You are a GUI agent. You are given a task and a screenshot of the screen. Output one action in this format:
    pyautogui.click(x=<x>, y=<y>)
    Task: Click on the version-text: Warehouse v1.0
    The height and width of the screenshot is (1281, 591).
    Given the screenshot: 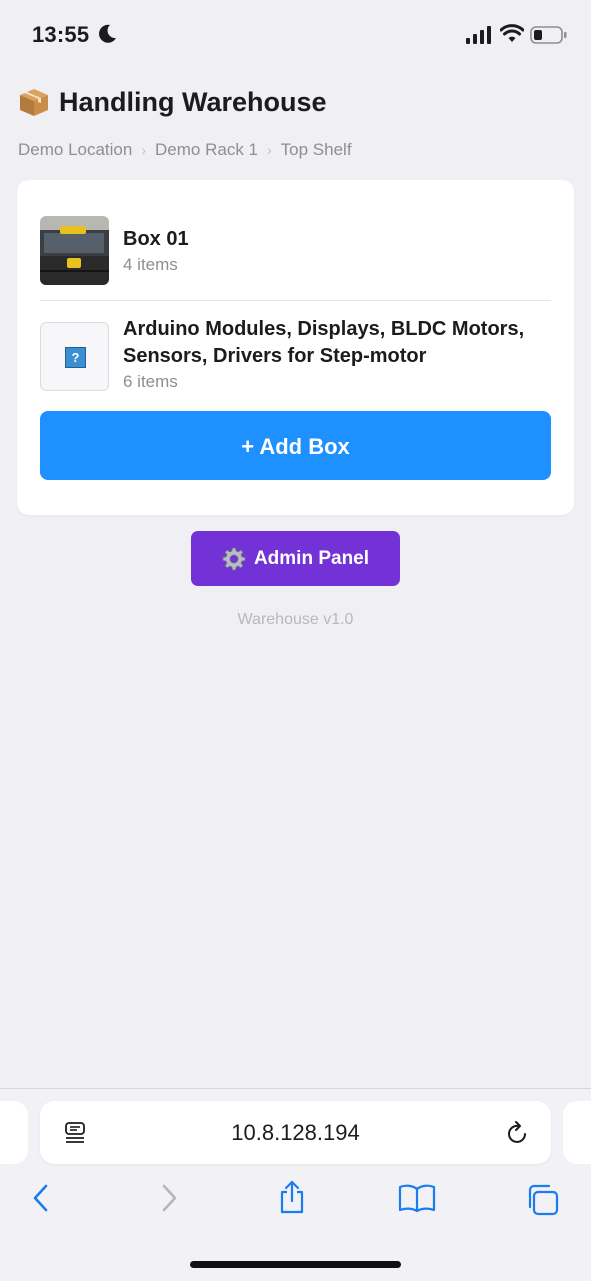 What is the action you would take?
    pyautogui.click(x=295, y=619)
    